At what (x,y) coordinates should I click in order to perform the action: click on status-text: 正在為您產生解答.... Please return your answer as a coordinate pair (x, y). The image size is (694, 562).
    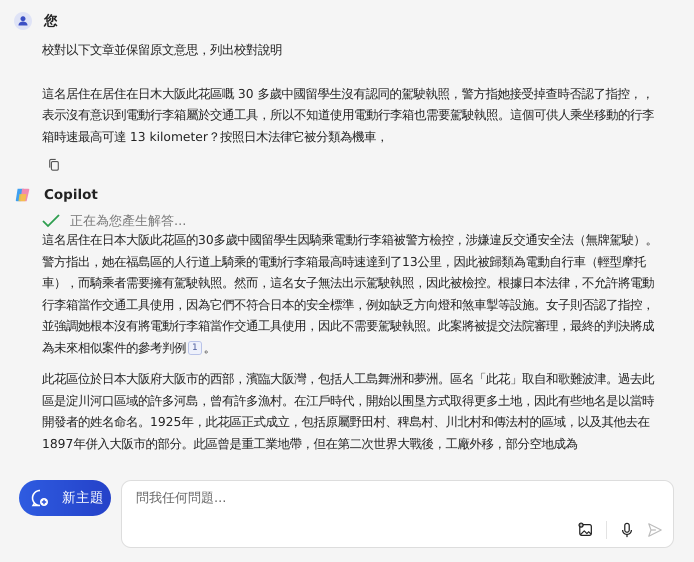
    Looking at the image, I should click on (128, 221).